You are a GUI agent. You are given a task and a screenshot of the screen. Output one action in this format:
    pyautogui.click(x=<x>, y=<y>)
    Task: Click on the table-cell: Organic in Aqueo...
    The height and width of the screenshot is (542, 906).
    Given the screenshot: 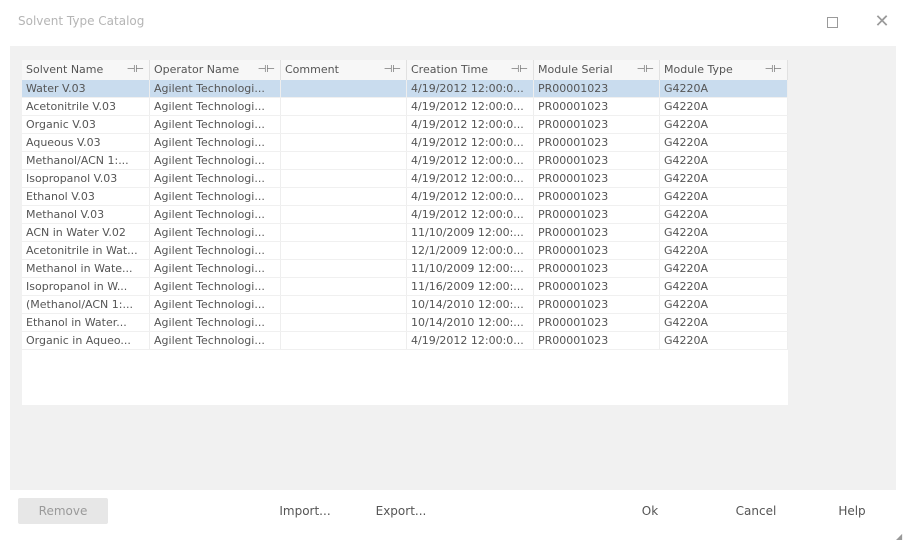 What is the action you would take?
    pyautogui.click(x=86, y=340)
    